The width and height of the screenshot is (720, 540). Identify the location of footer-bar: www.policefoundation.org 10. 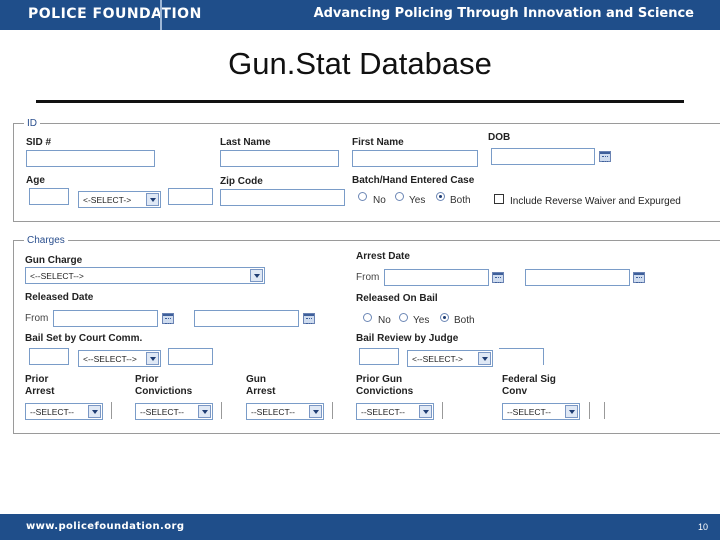
(360, 527).